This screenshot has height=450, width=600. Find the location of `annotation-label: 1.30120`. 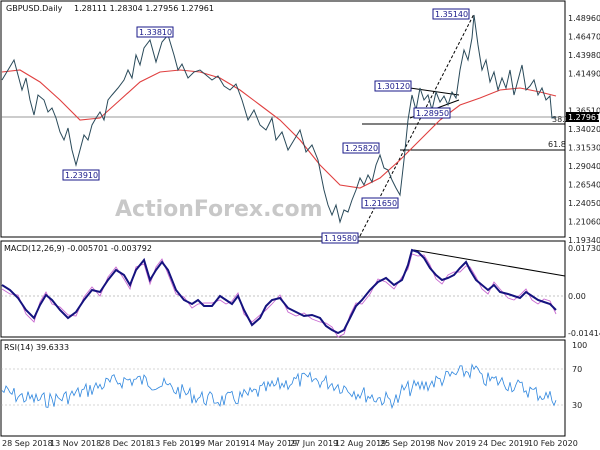

annotation-label: 1.30120 is located at coordinates (393, 86).